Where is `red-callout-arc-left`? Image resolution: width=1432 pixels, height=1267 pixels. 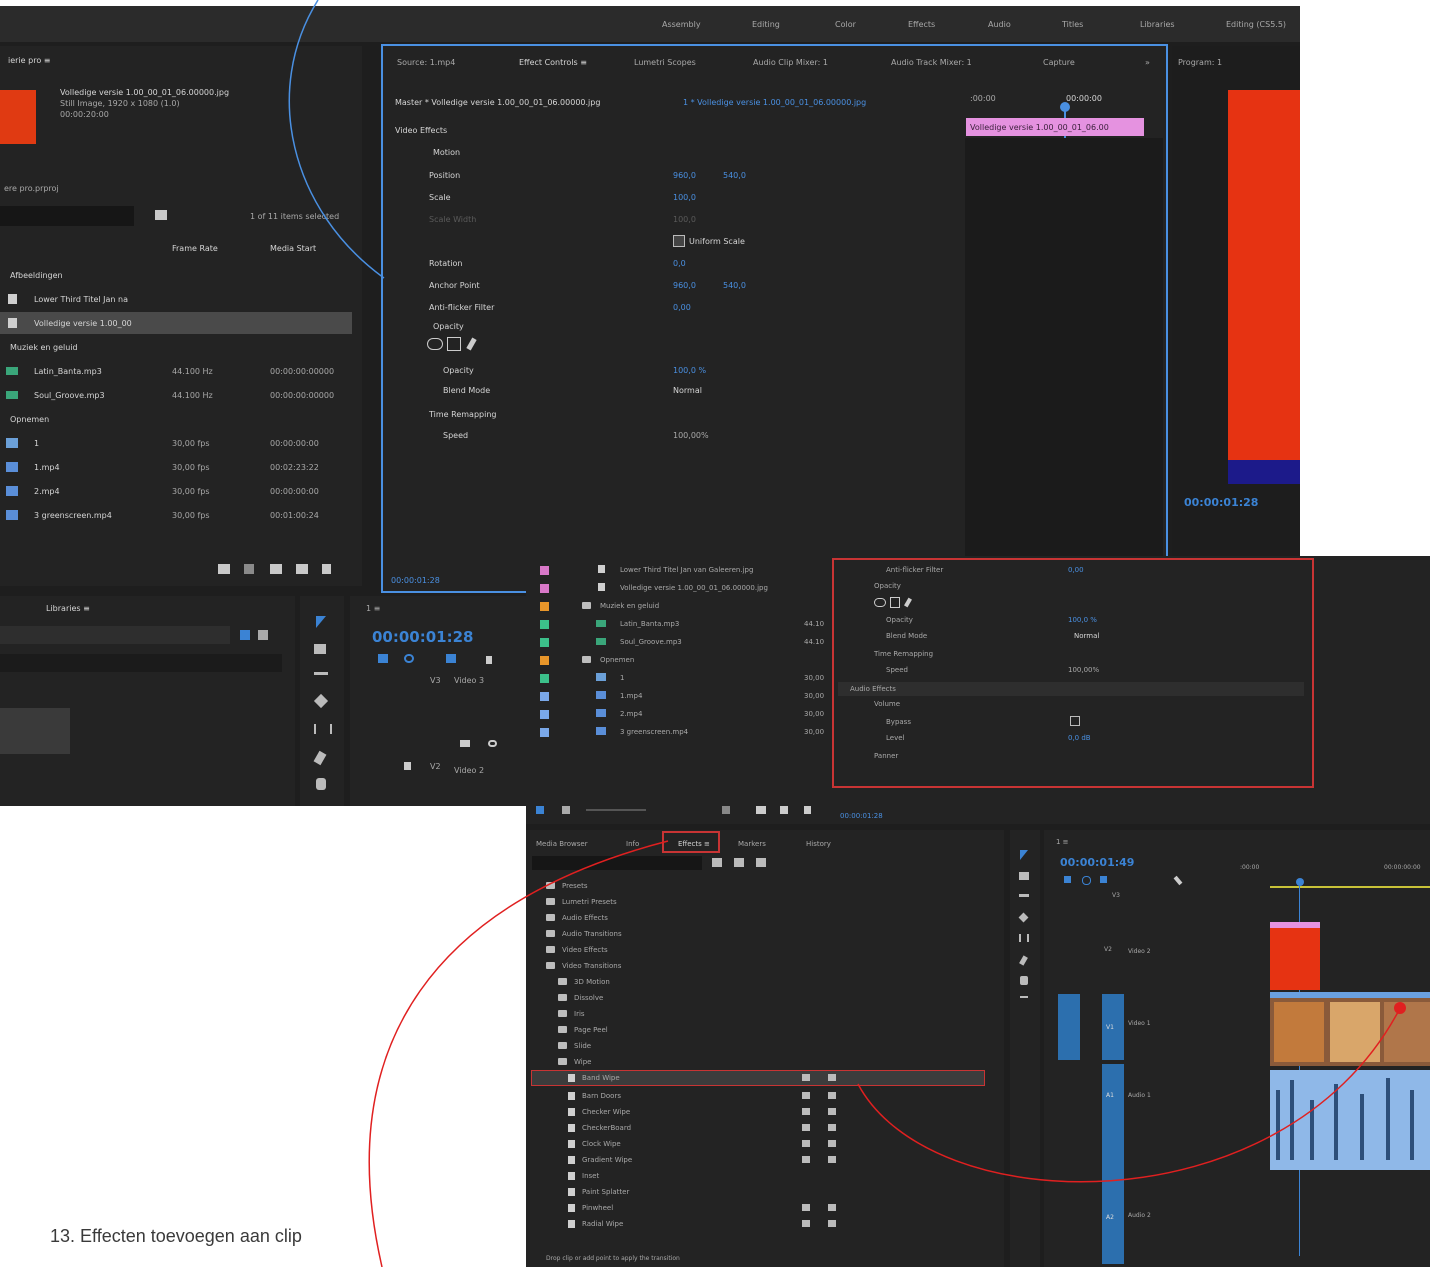
red-callout-arc-left is located at coordinates (518, 1053).